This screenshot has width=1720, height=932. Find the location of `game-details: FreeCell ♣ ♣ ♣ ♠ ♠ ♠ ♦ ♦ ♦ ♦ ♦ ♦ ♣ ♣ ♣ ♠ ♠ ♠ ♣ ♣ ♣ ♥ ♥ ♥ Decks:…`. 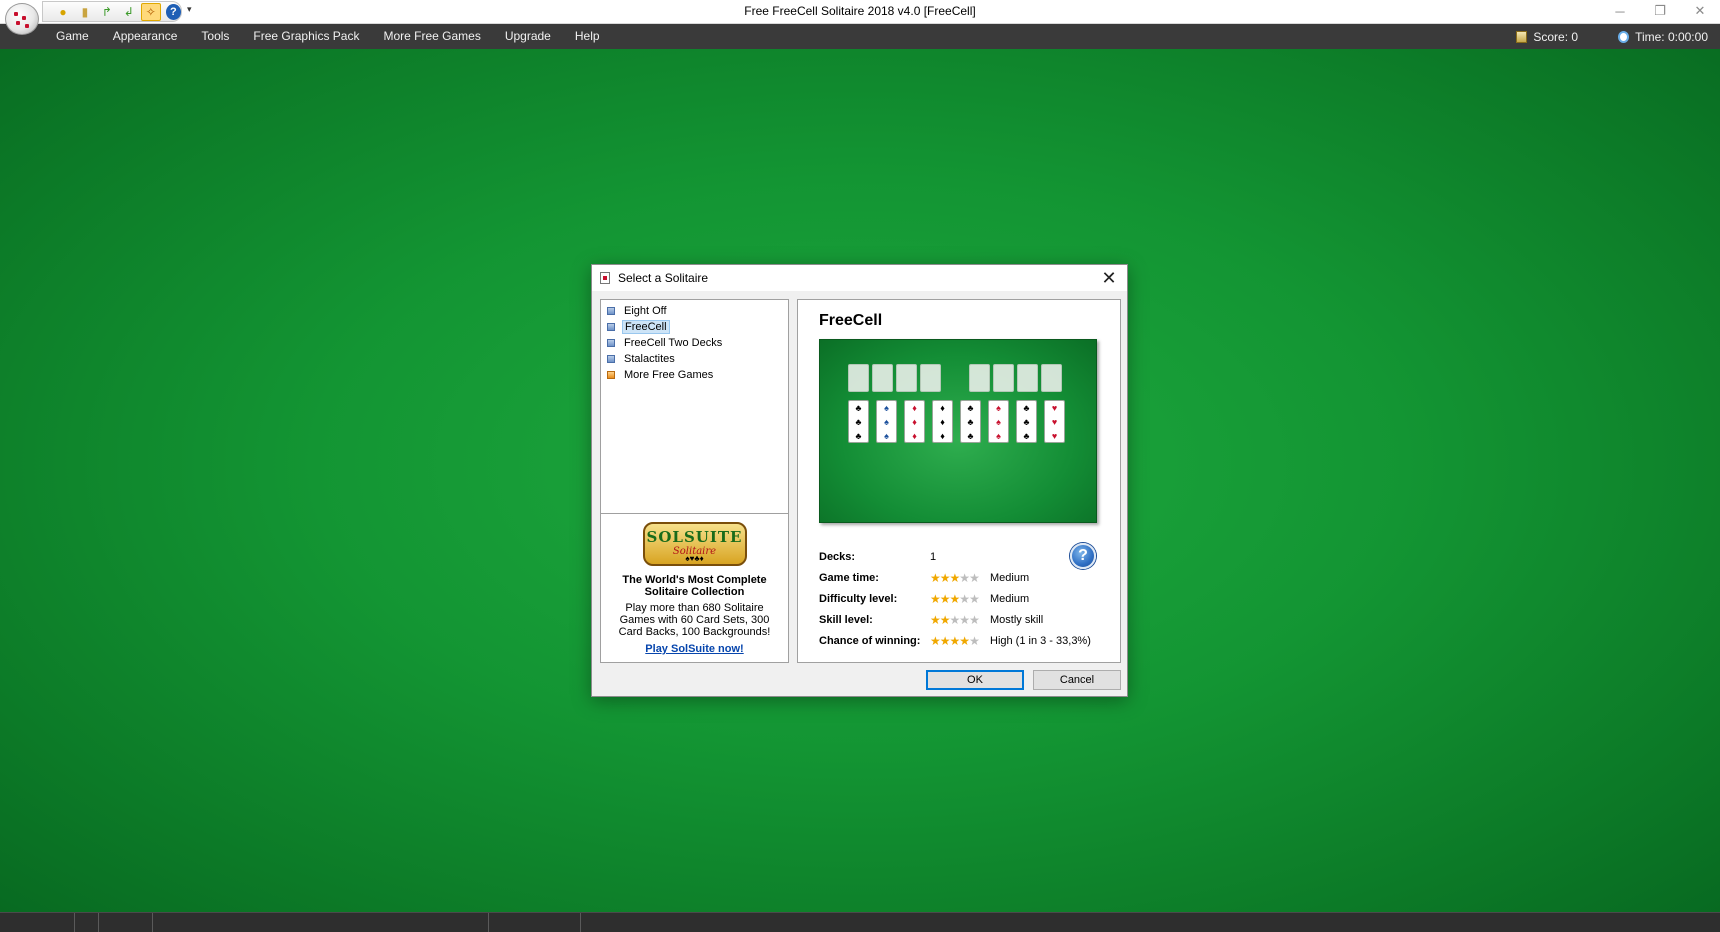

game-details: FreeCell ♣ ♣ ♣ ♠ ♠ ♠ ♦ ♦ ♦ ♦ ♦ ♦ ♣ ♣ ♣ ♠ ♠ ♠ ♣ ♣ ♣ ♥ ♥ ♥ Decks:… is located at coordinates (959, 481).